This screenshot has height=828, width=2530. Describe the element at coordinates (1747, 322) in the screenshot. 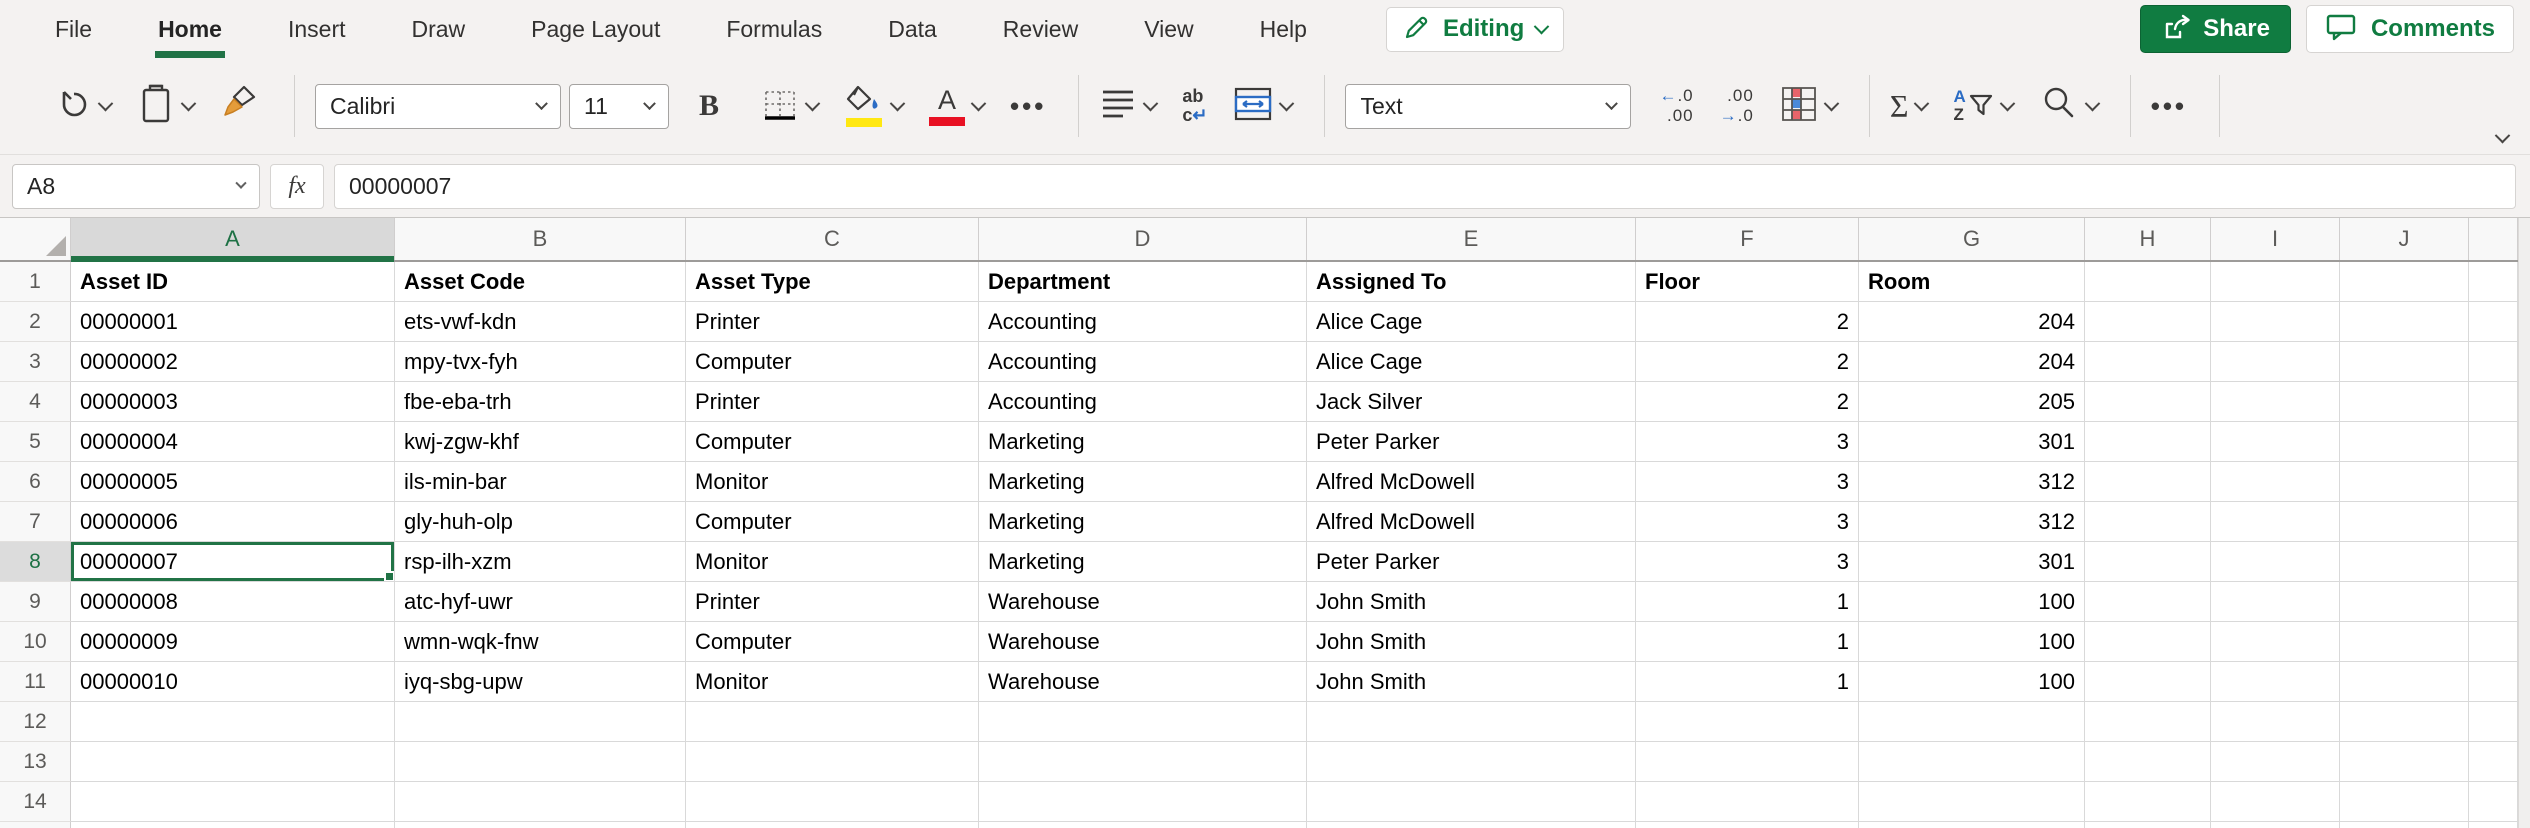

I see `cell-F2: 2` at that location.